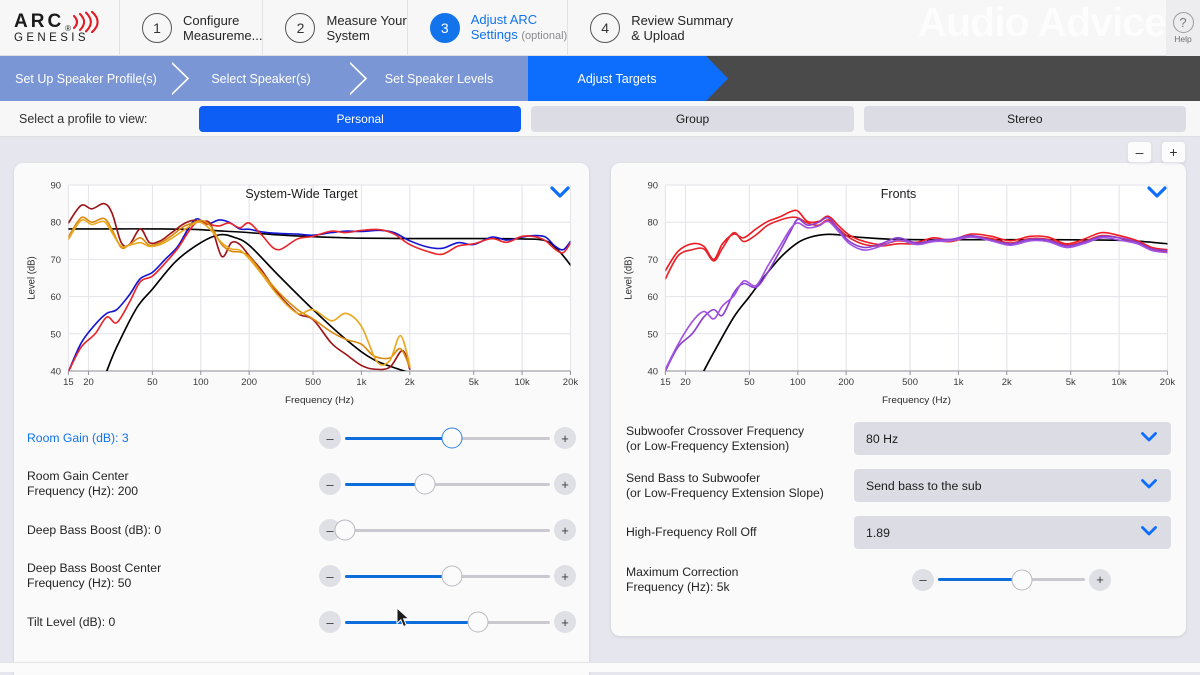 The height and width of the screenshot is (675, 1200). I want to click on wizard-step-2: 2 Measure Your System, so click(335, 28).